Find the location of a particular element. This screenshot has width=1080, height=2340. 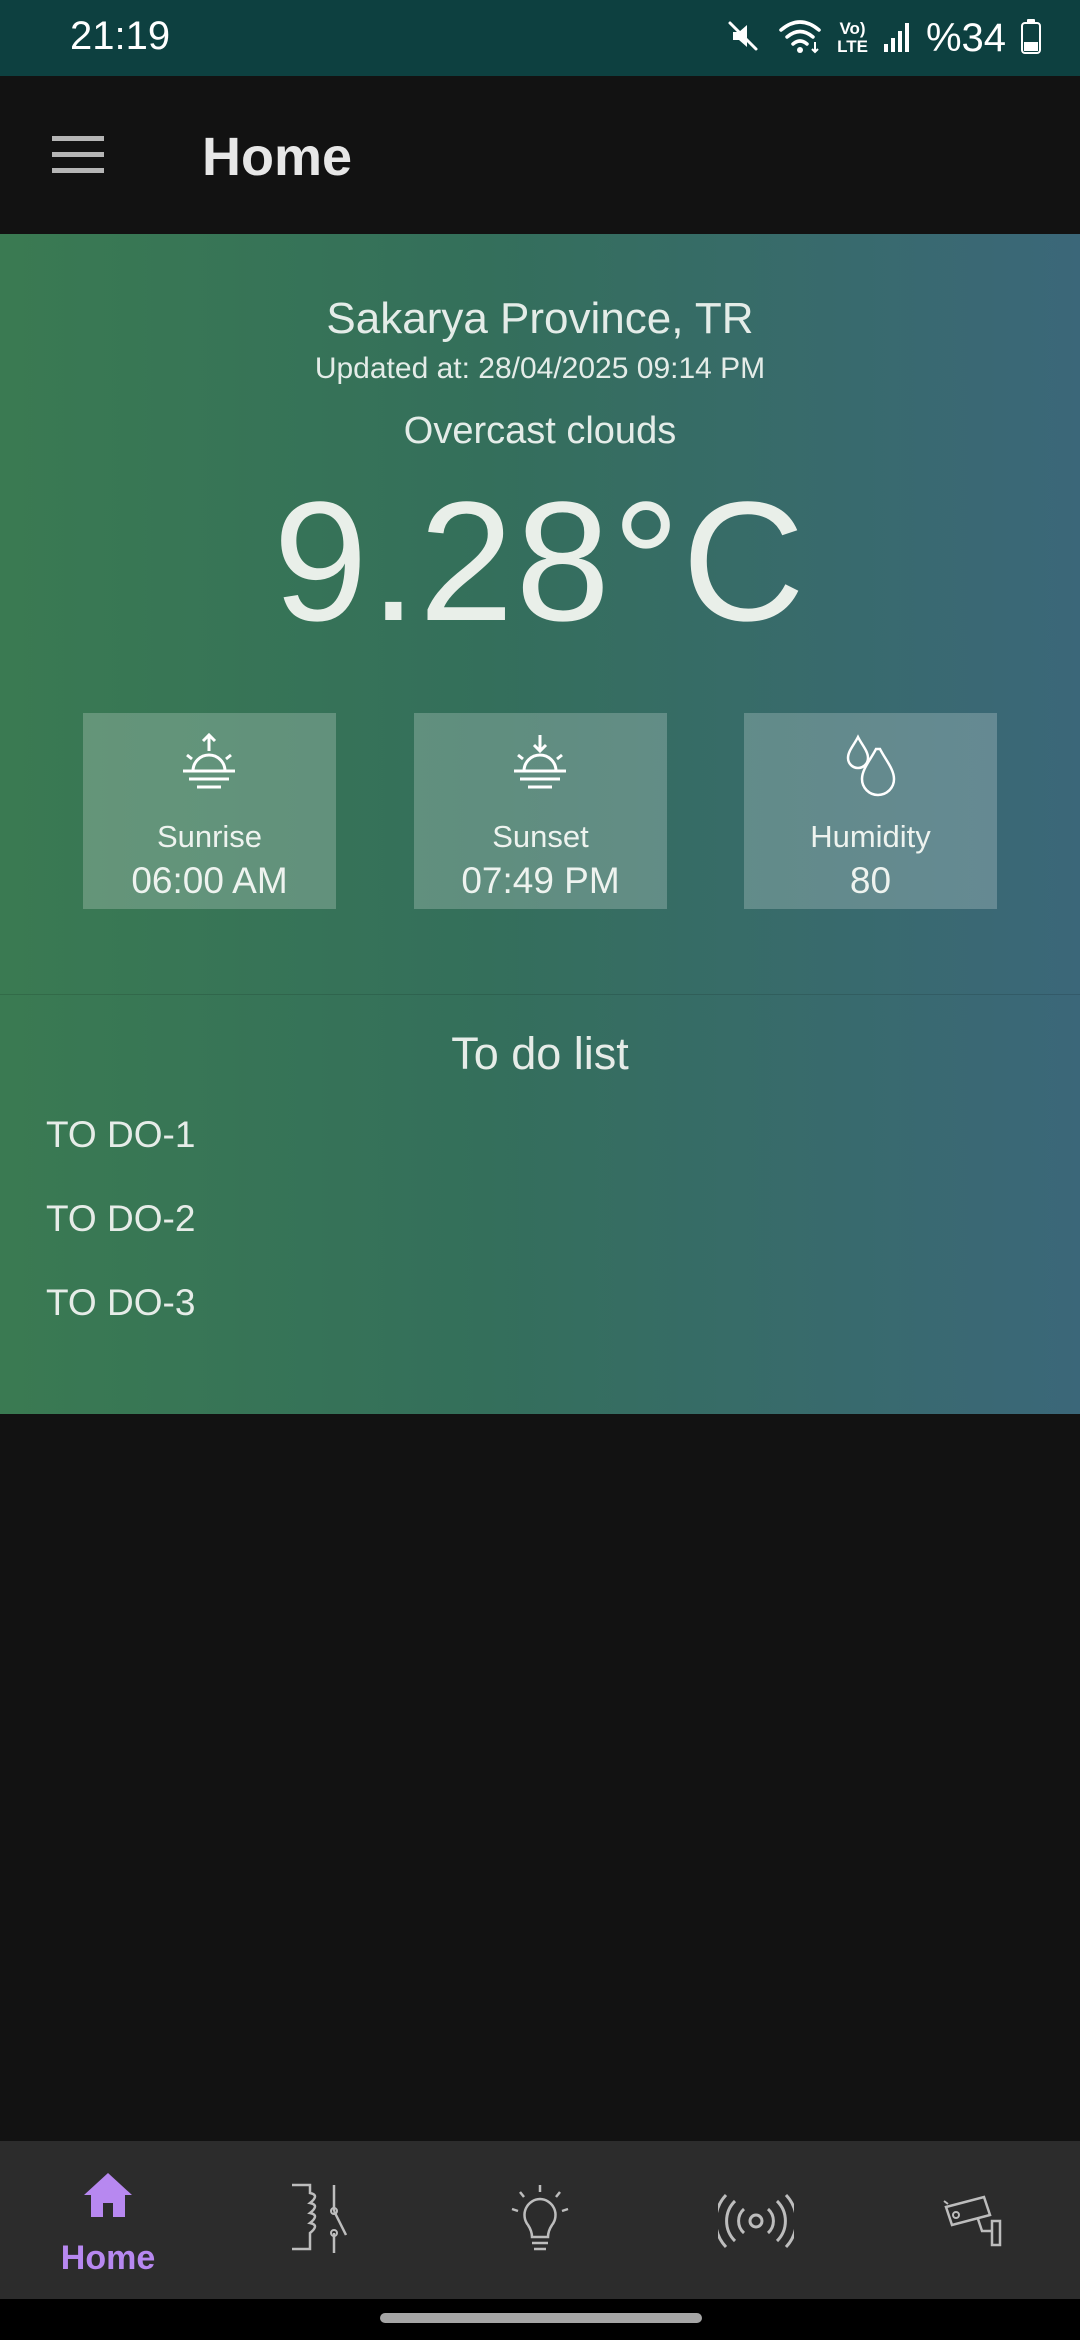

todo-item: TO DO-2 is located at coordinates (120, 1219).